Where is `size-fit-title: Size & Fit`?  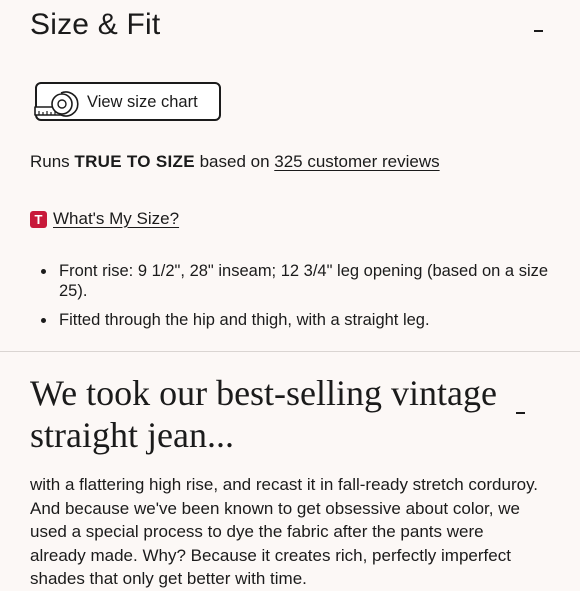
size-fit-title: Size & Fit is located at coordinates (95, 24).